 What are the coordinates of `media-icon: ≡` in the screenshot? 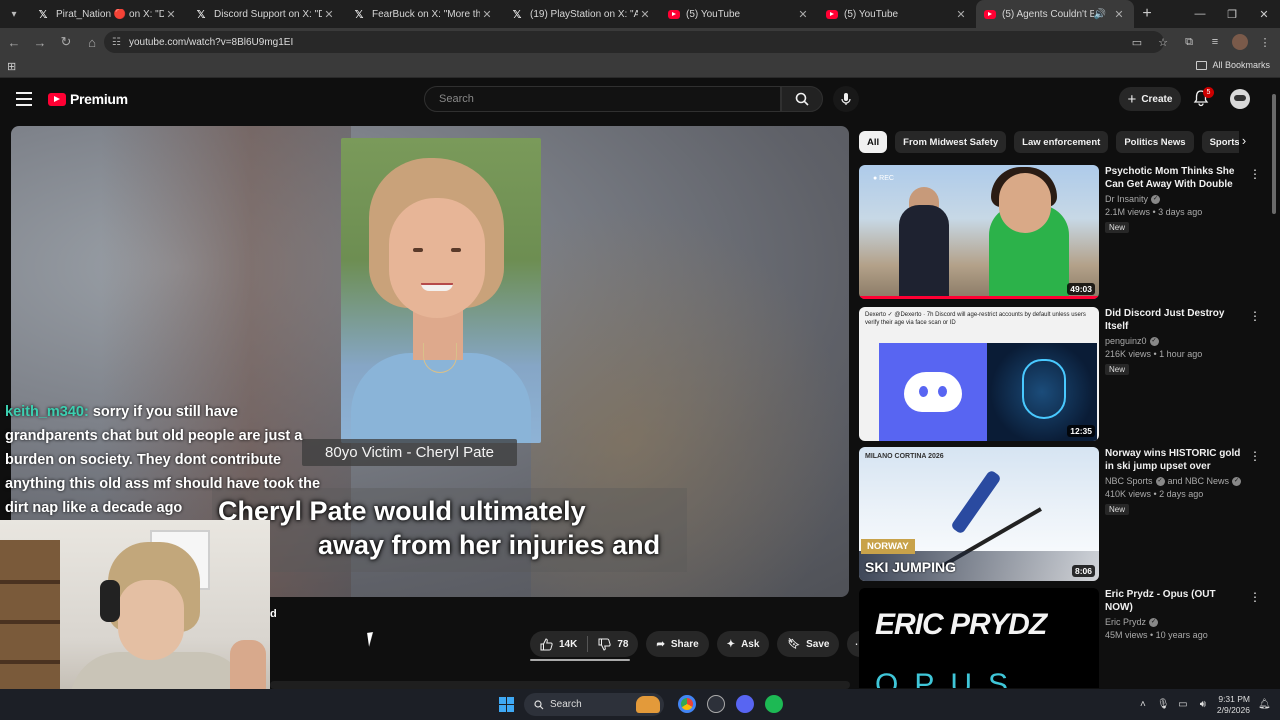 It's located at (1215, 42).